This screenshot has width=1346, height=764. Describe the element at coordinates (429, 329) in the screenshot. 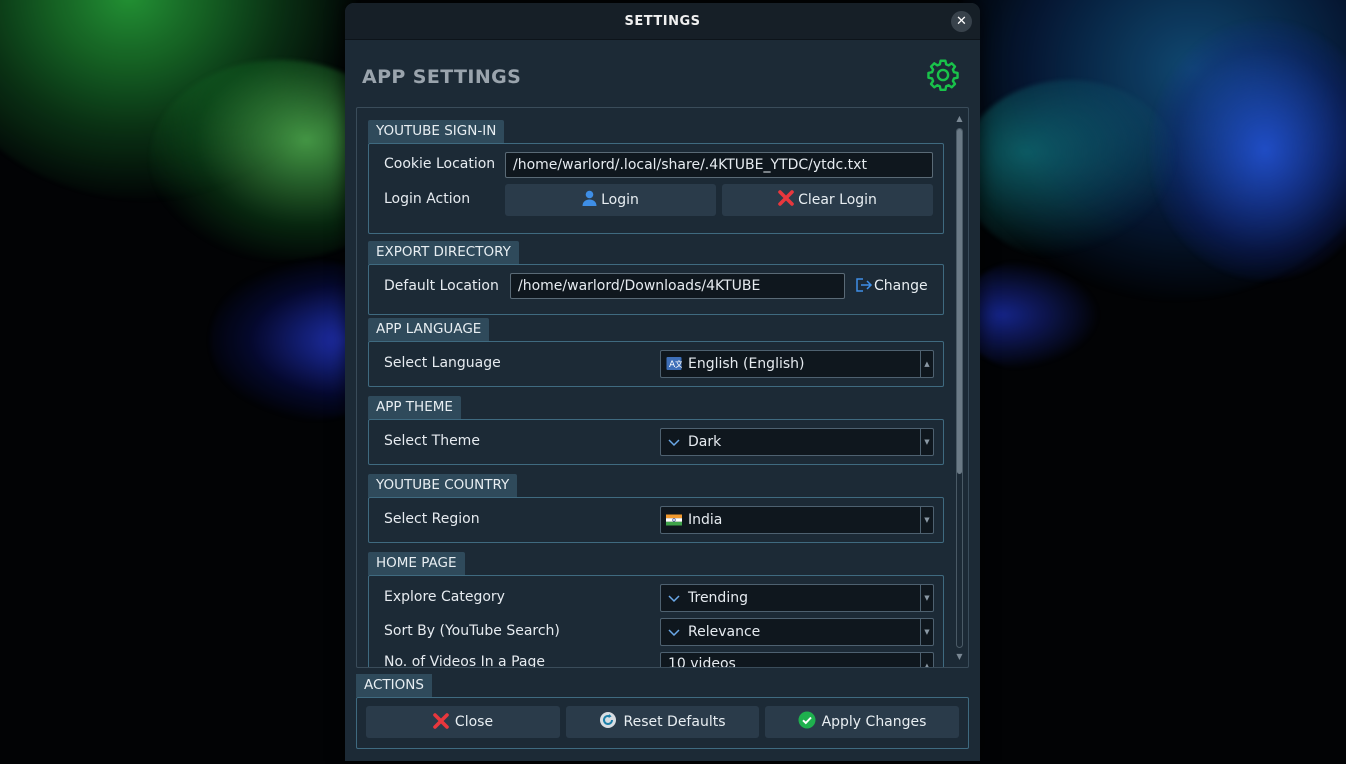

I see `group-title: APP LANGUAGE` at that location.